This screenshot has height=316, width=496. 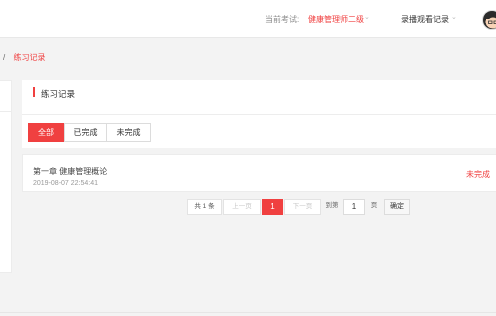 I want to click on page-unit-label: 页, so click(x=374, y=205).